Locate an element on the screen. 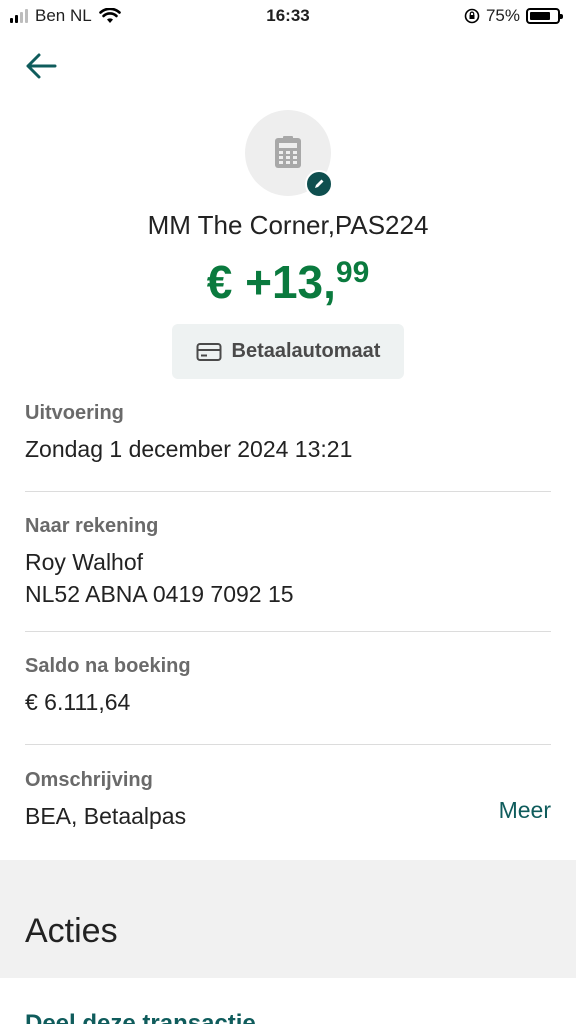 The image size is (576, 1024). back-button is located at coordinates (44, 66).